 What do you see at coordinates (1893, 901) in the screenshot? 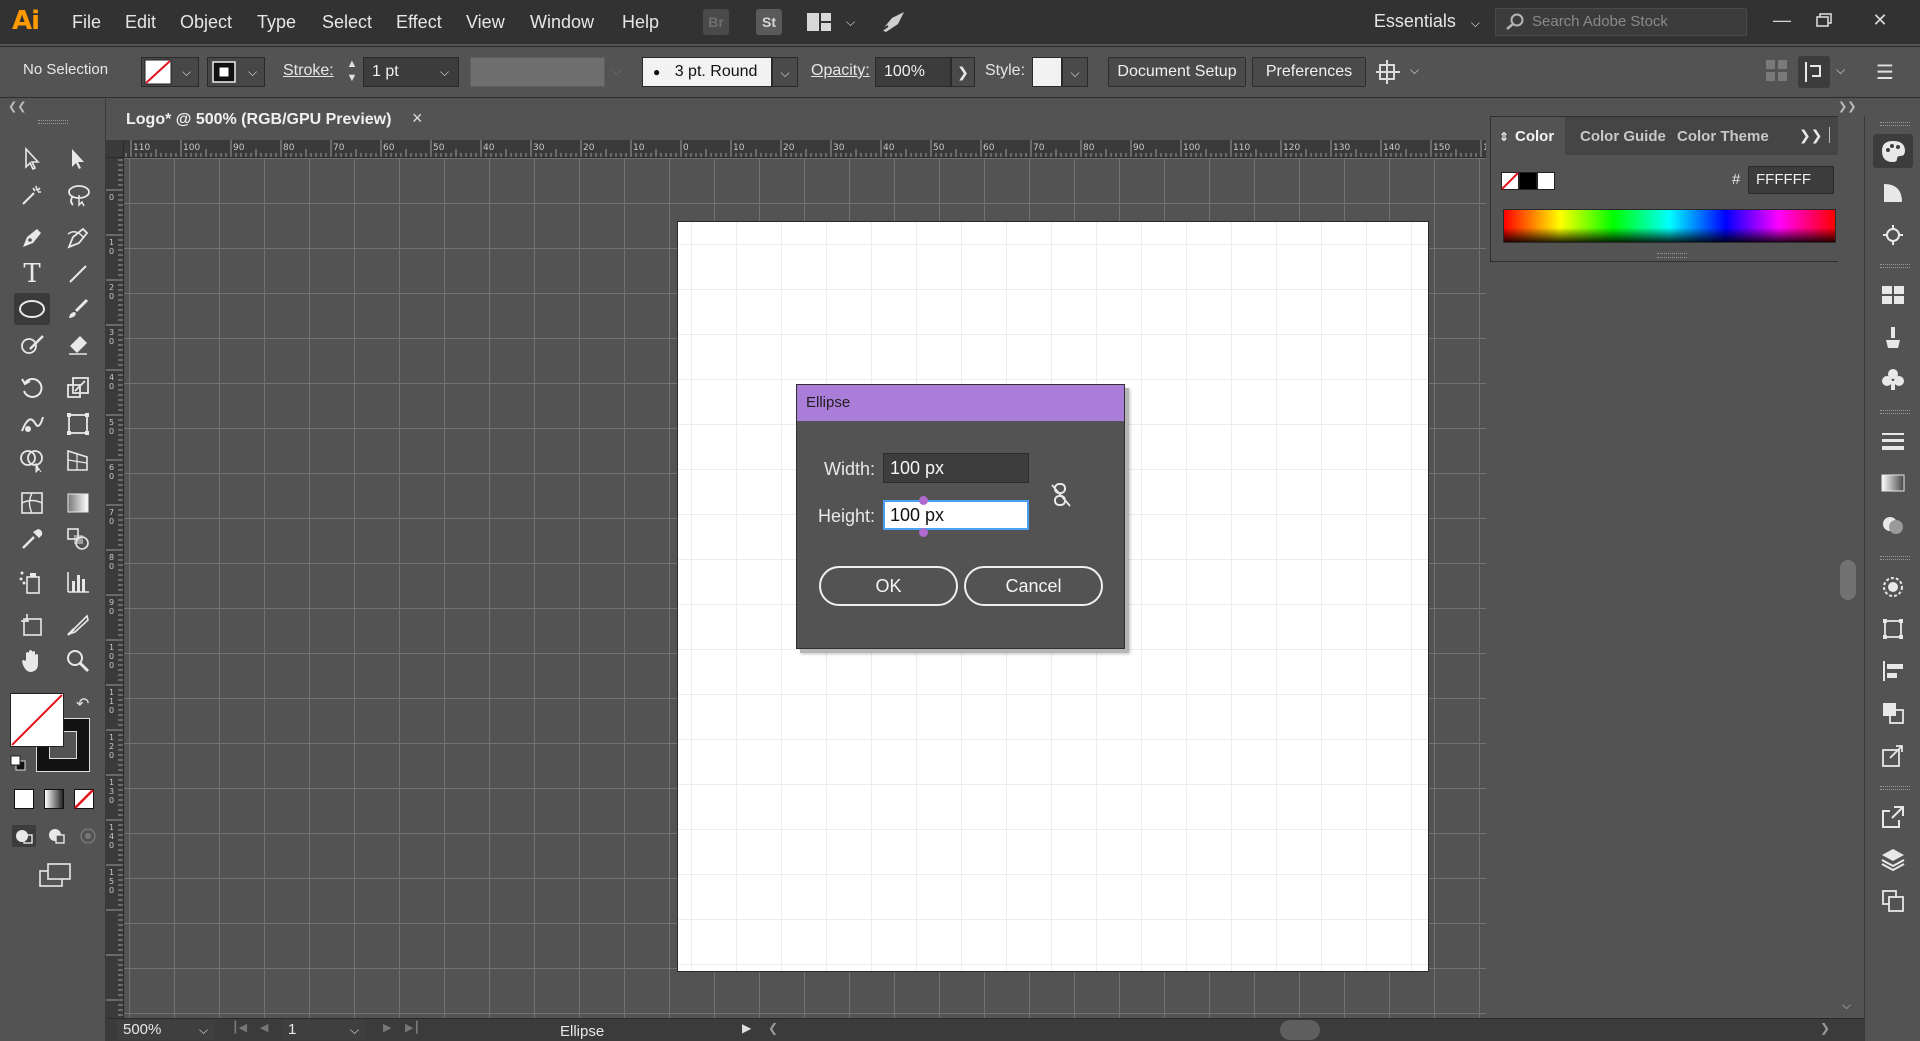
I see `artboards-icon` at bounding box center [1893, 901].